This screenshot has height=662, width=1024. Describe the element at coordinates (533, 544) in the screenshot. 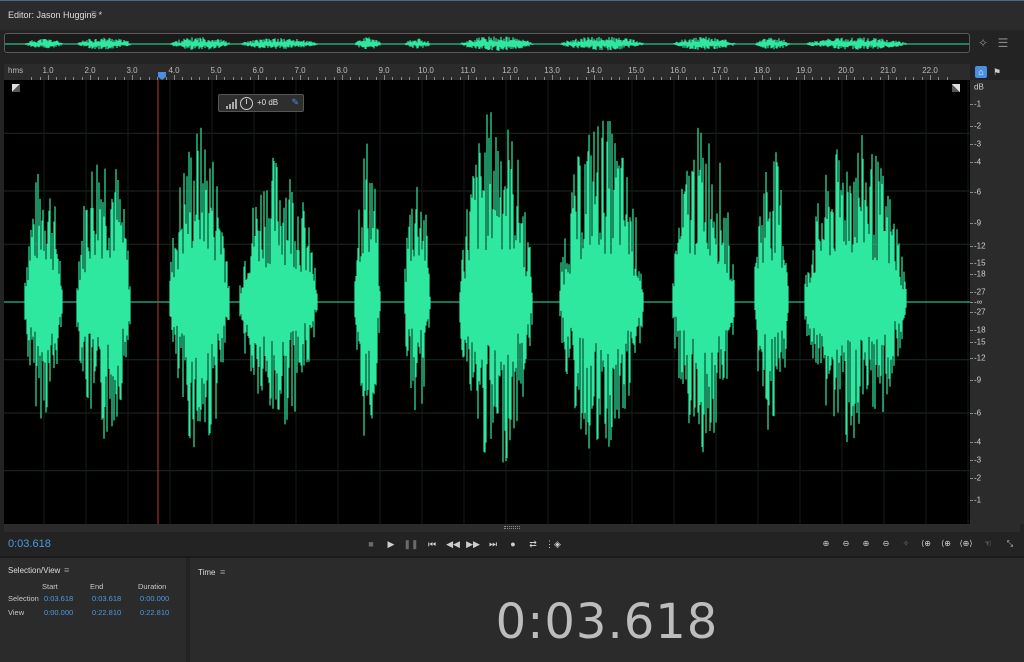

I see `loop-icon: ⇄` at that location.